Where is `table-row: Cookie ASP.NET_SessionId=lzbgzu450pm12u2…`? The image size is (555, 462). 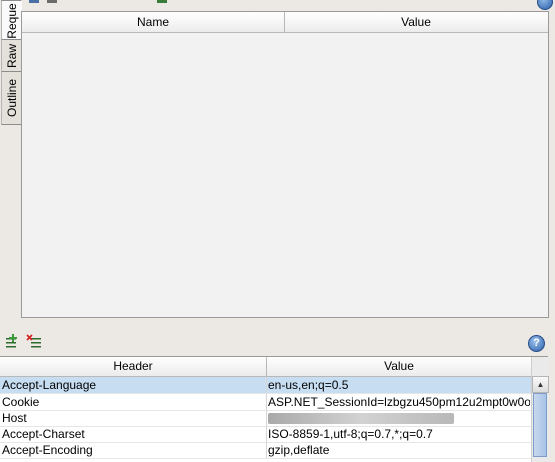
table-row: Cookie ASP.NET_SessionId=lzbgzu450pm12u2… is located at coordinates (265, 402).